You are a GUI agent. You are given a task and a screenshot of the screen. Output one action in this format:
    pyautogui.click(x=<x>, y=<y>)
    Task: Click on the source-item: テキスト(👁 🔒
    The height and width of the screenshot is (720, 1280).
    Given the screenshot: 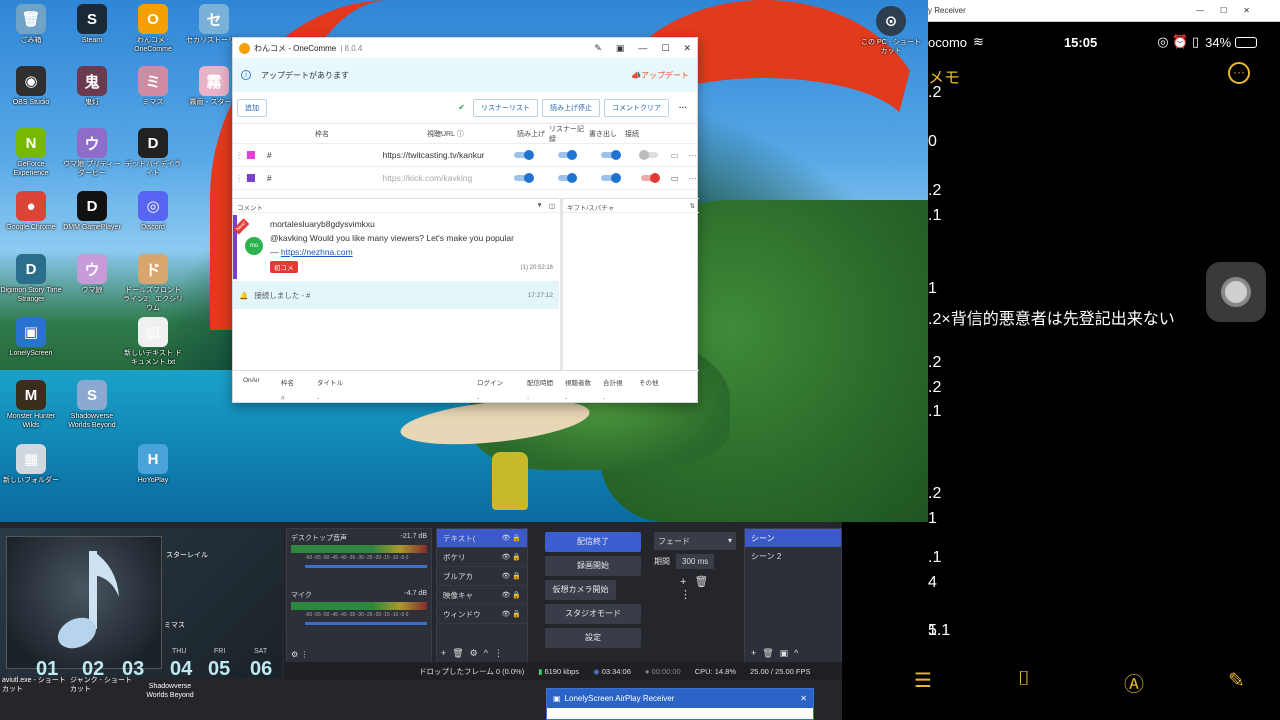 What is the action you would take?
    pyautogui.click(x=482, y=538)
    